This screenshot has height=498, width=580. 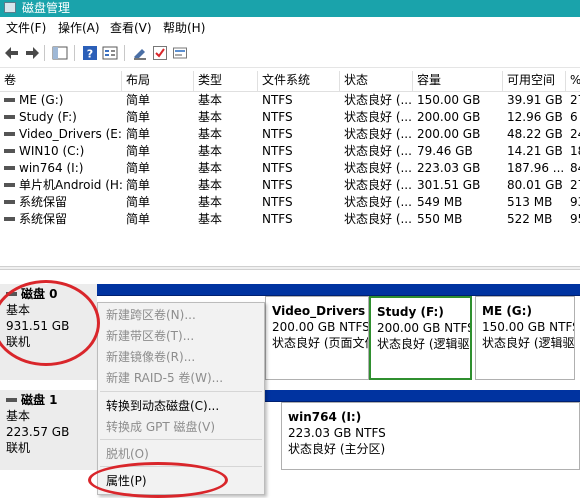 I want to click on cell-free-space-text: 39.91 GB, so click(x=535, y=100).